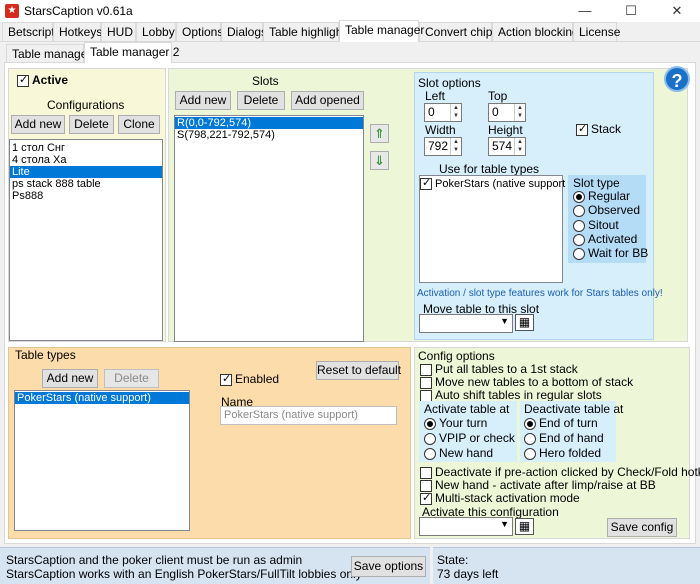  What do you see at coordinates (23, 80) in the screenshot?
I see `active-checkbox-box` at bounding box center [23, 80].